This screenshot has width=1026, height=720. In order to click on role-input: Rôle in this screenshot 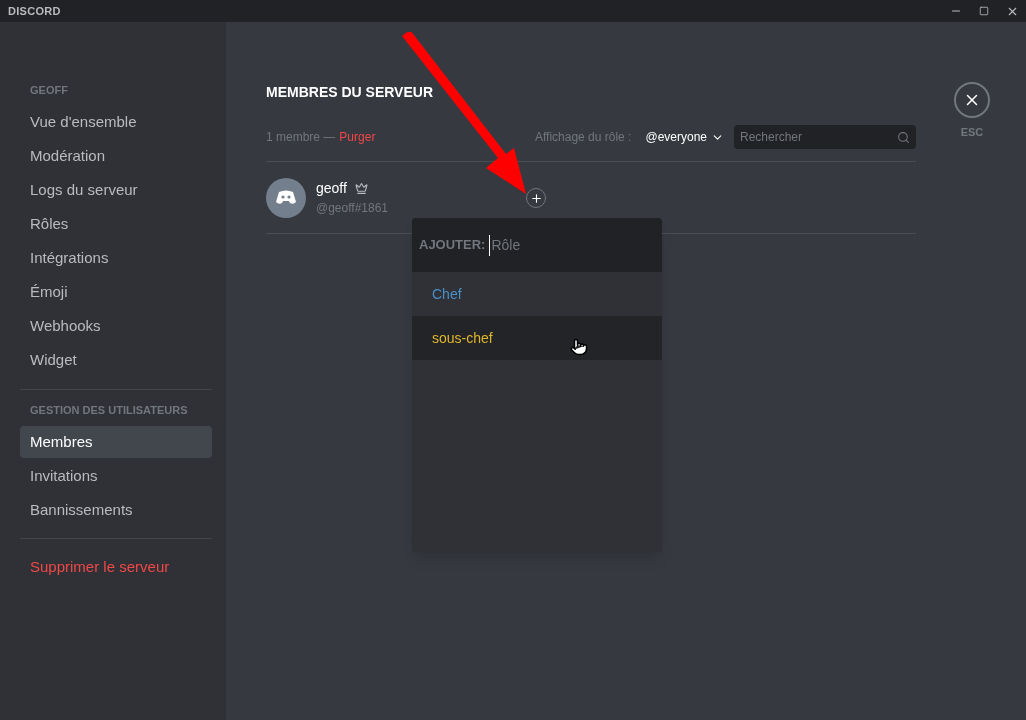, I will do `click(572, 245)`.